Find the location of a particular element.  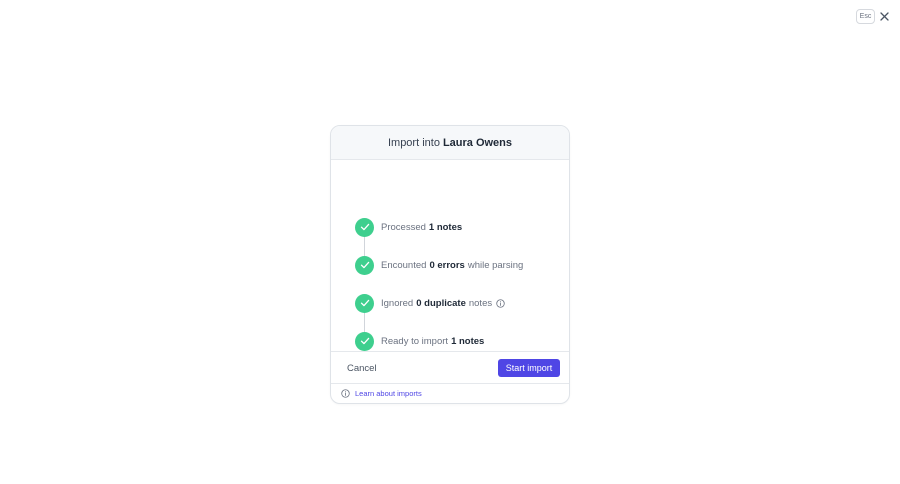

esc-label: Esc is located at coordinates (865, 16).